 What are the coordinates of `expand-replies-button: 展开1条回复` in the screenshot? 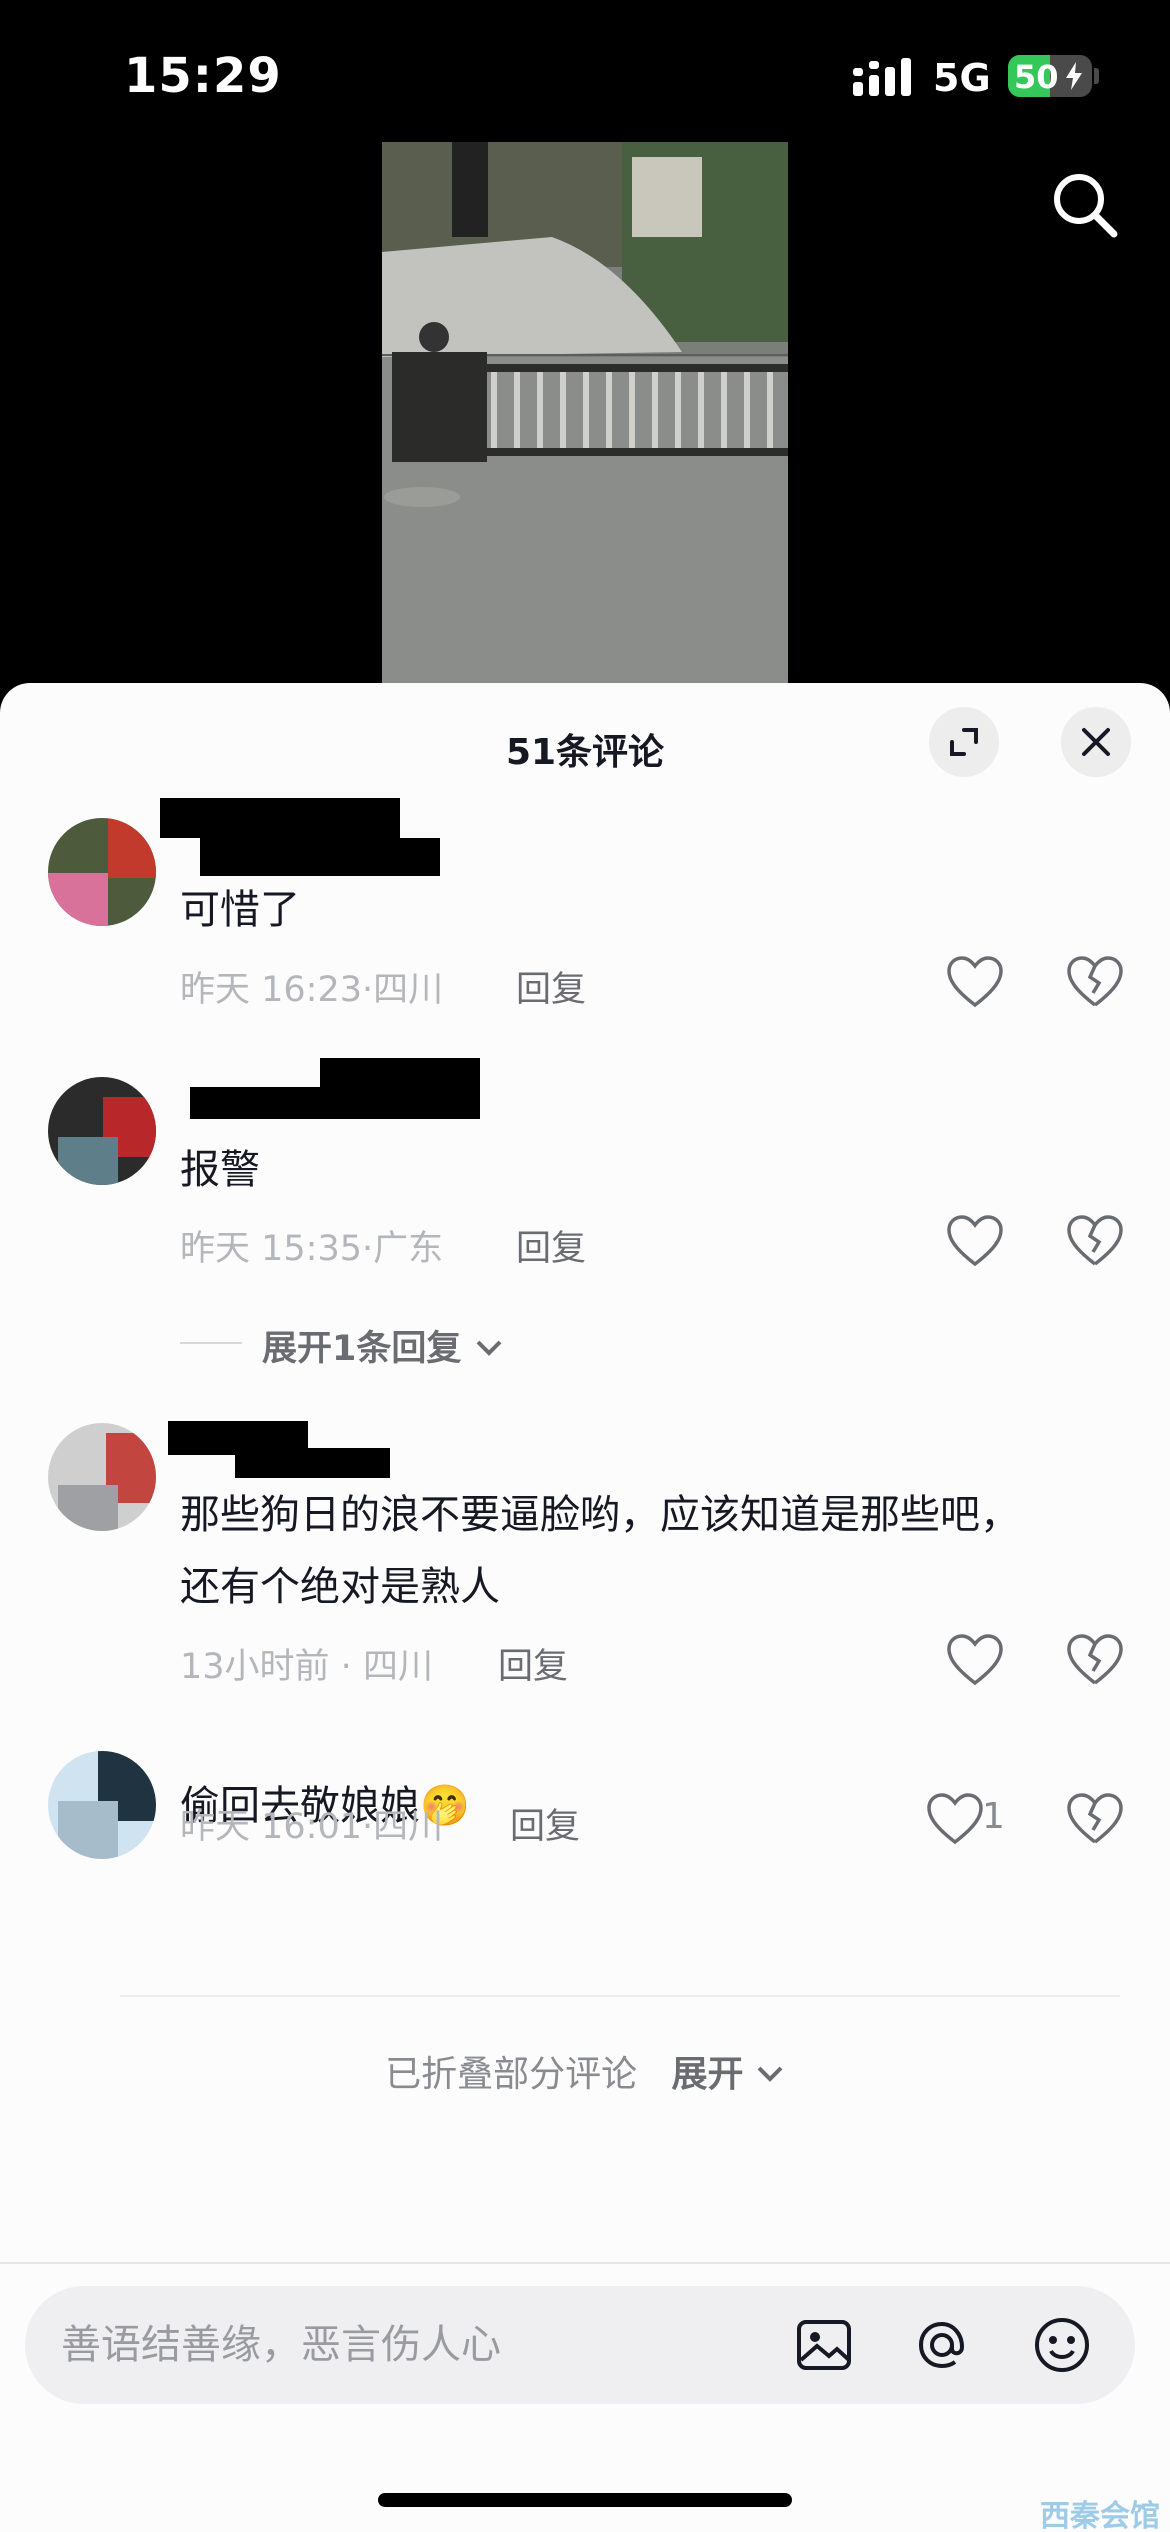 It's located at (383, 1345).